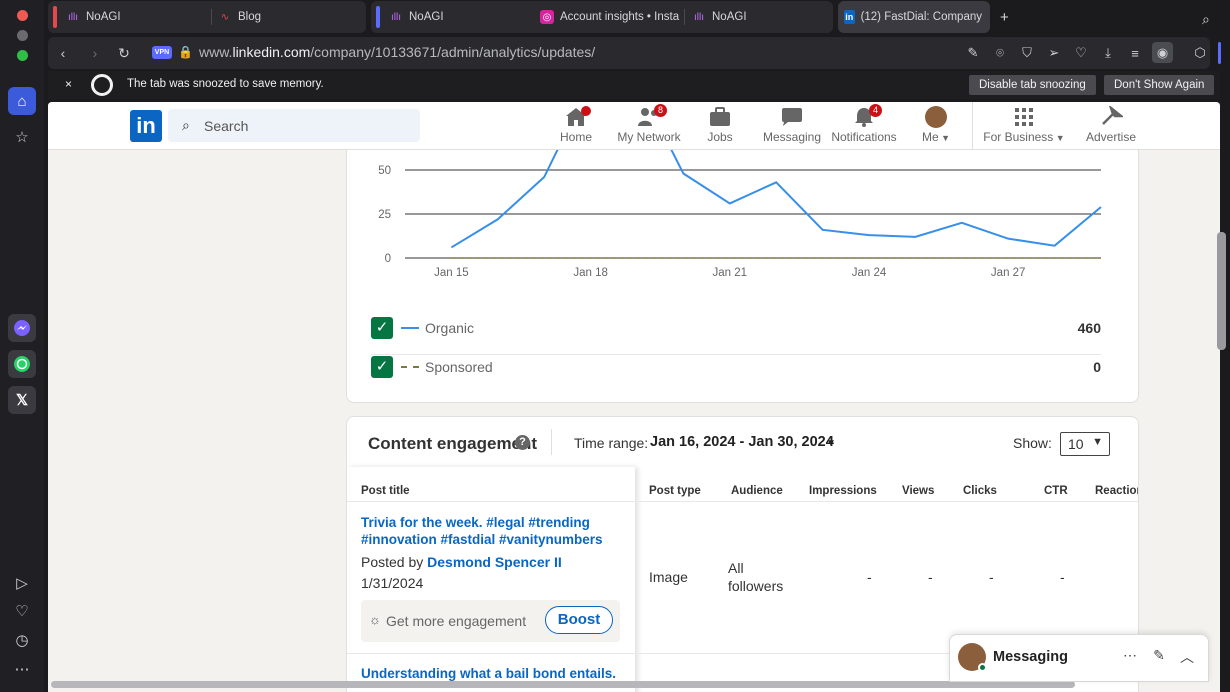 The image size is (1230, 692). I want to click on notifications-badge: 4, so click(875, 110).